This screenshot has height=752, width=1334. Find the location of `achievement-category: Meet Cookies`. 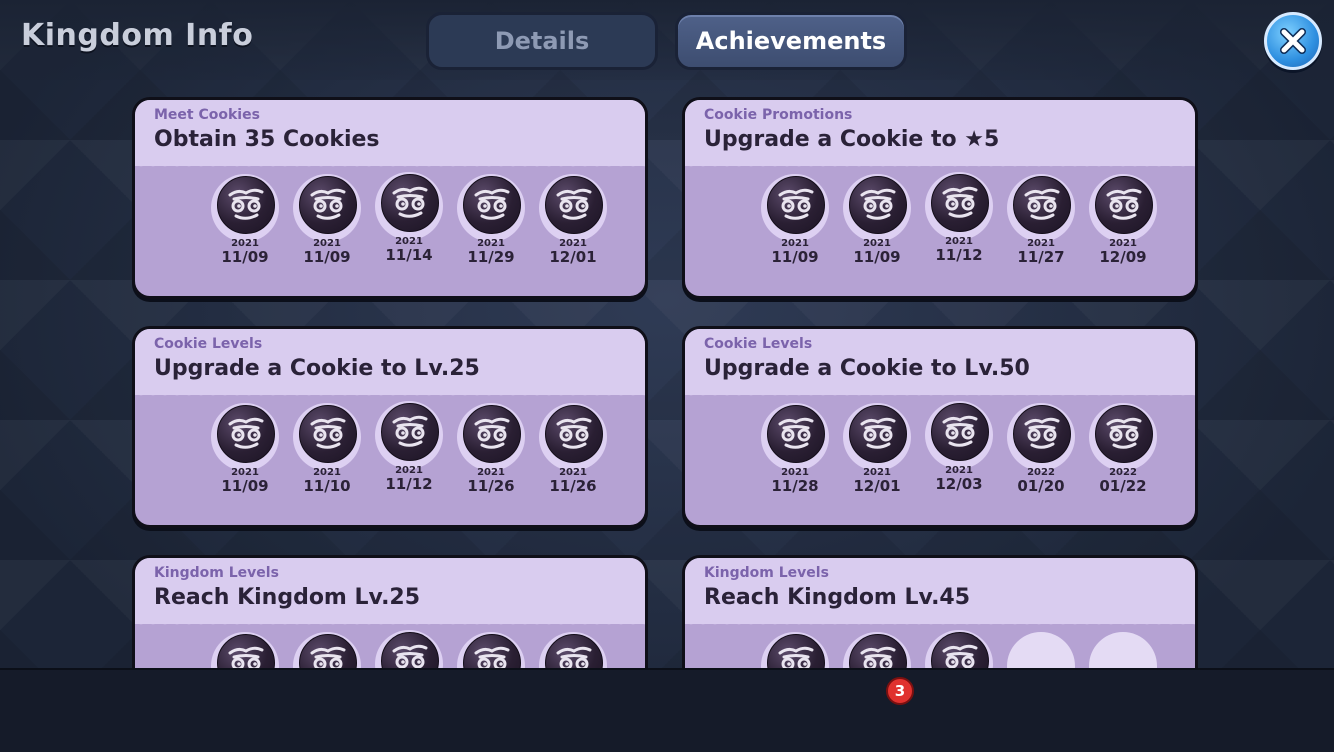

achievement-category: Meet Cookies is located at coordinates (207, 115).